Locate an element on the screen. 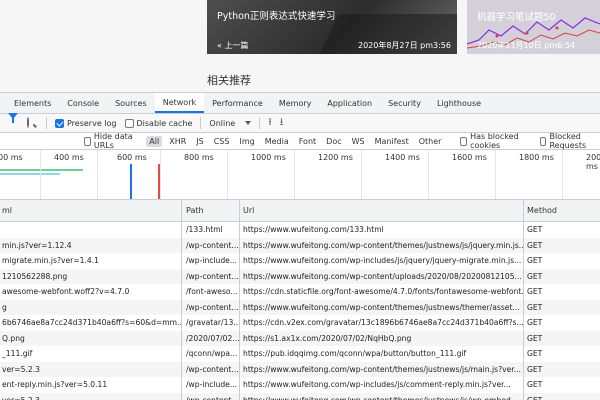  blocked-requests-checkbox: Blocked Requests is located at coordinates (567, 141).